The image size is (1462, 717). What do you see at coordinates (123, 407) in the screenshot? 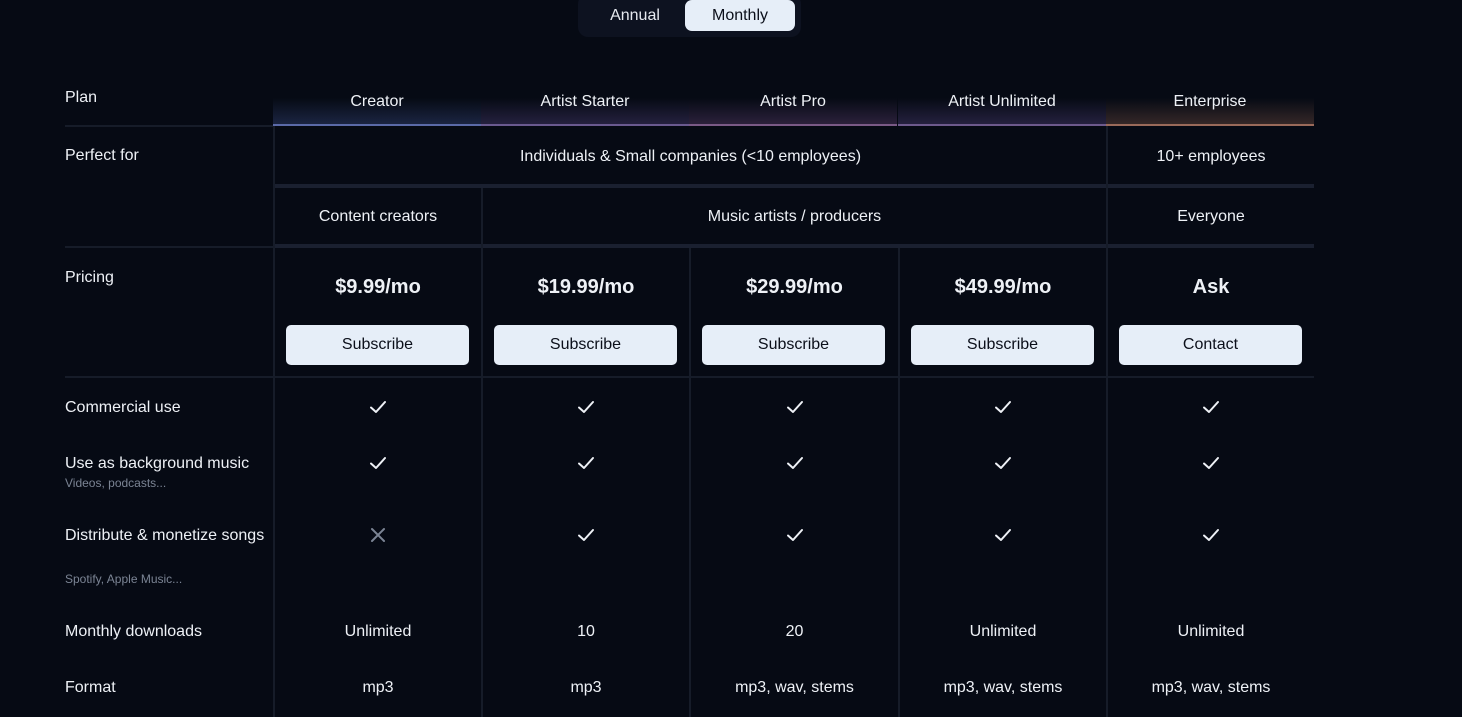
I see `commercial-use-label: Commercial use` at bounding box center [123, 407].